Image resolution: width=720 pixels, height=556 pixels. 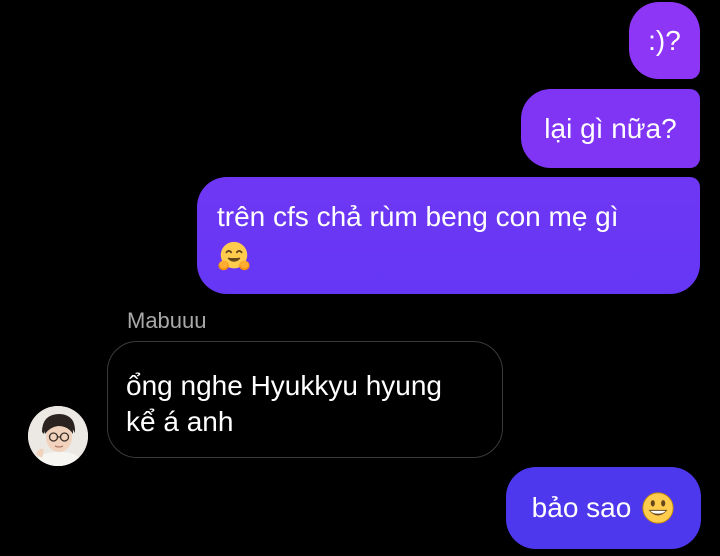 I want to click on message-text: trên cfs chả rùm beng con mẹ gì, so click(x=418, y=216).